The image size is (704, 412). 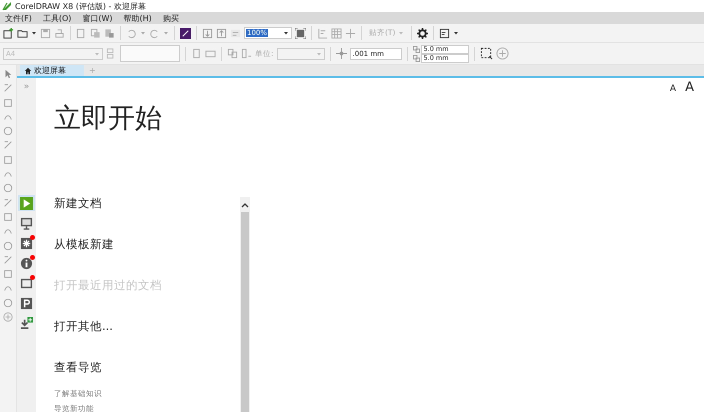 I want to click on all-pages-icon, so click(x=232, y=53).